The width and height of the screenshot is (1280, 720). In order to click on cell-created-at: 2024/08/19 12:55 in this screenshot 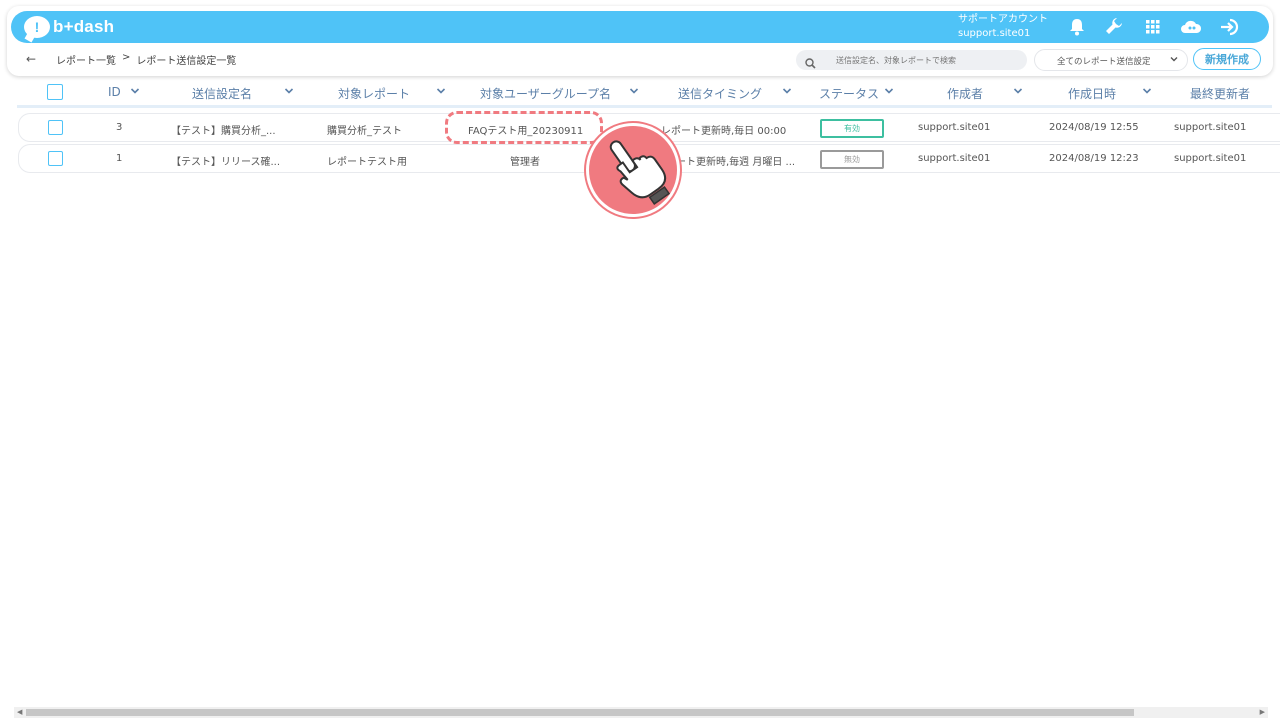, I will do `click(1094, 127)`.